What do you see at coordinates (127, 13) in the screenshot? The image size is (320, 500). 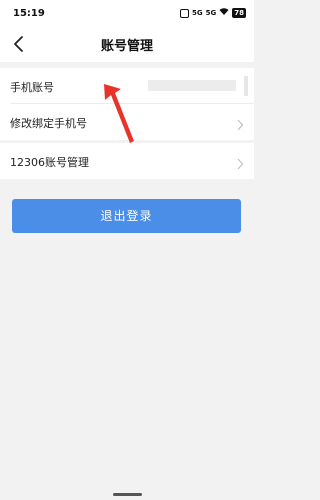 I see `status-bar: 15:19 5G 5G 78` at bounding box center [127, 13].